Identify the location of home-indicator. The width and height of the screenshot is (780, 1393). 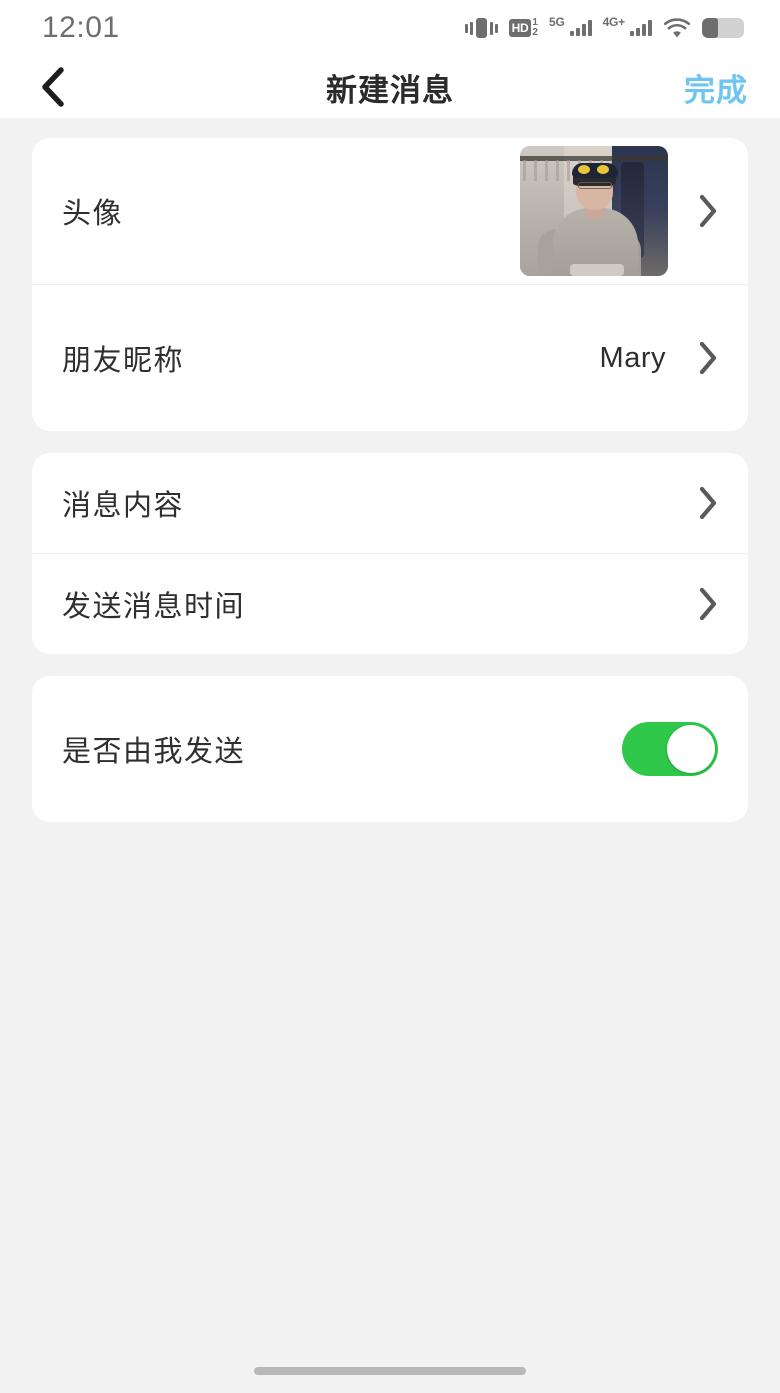
(390, 1371).